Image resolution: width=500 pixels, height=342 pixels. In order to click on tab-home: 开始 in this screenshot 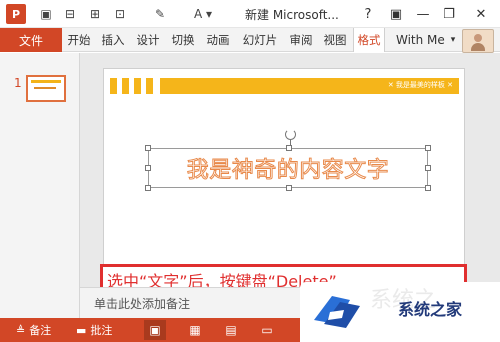, I will do `click(79, 40)`.